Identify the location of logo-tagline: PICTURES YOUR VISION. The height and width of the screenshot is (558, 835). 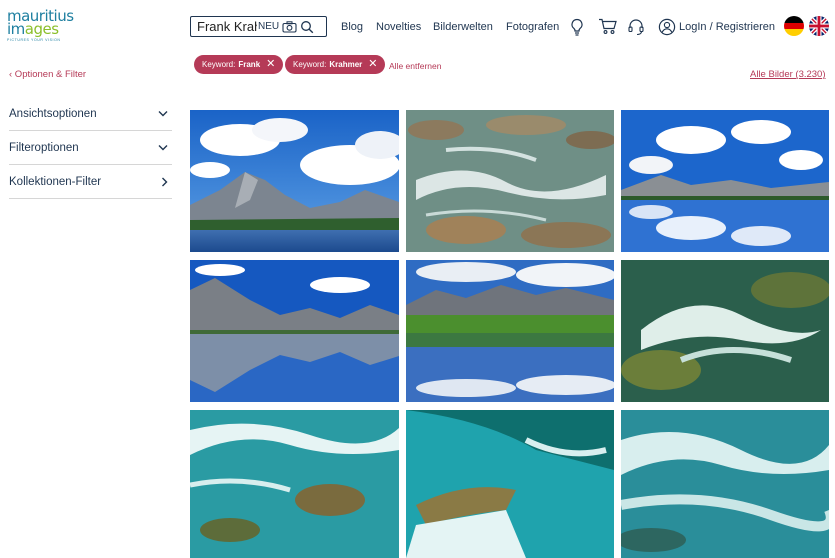
(34, 40).